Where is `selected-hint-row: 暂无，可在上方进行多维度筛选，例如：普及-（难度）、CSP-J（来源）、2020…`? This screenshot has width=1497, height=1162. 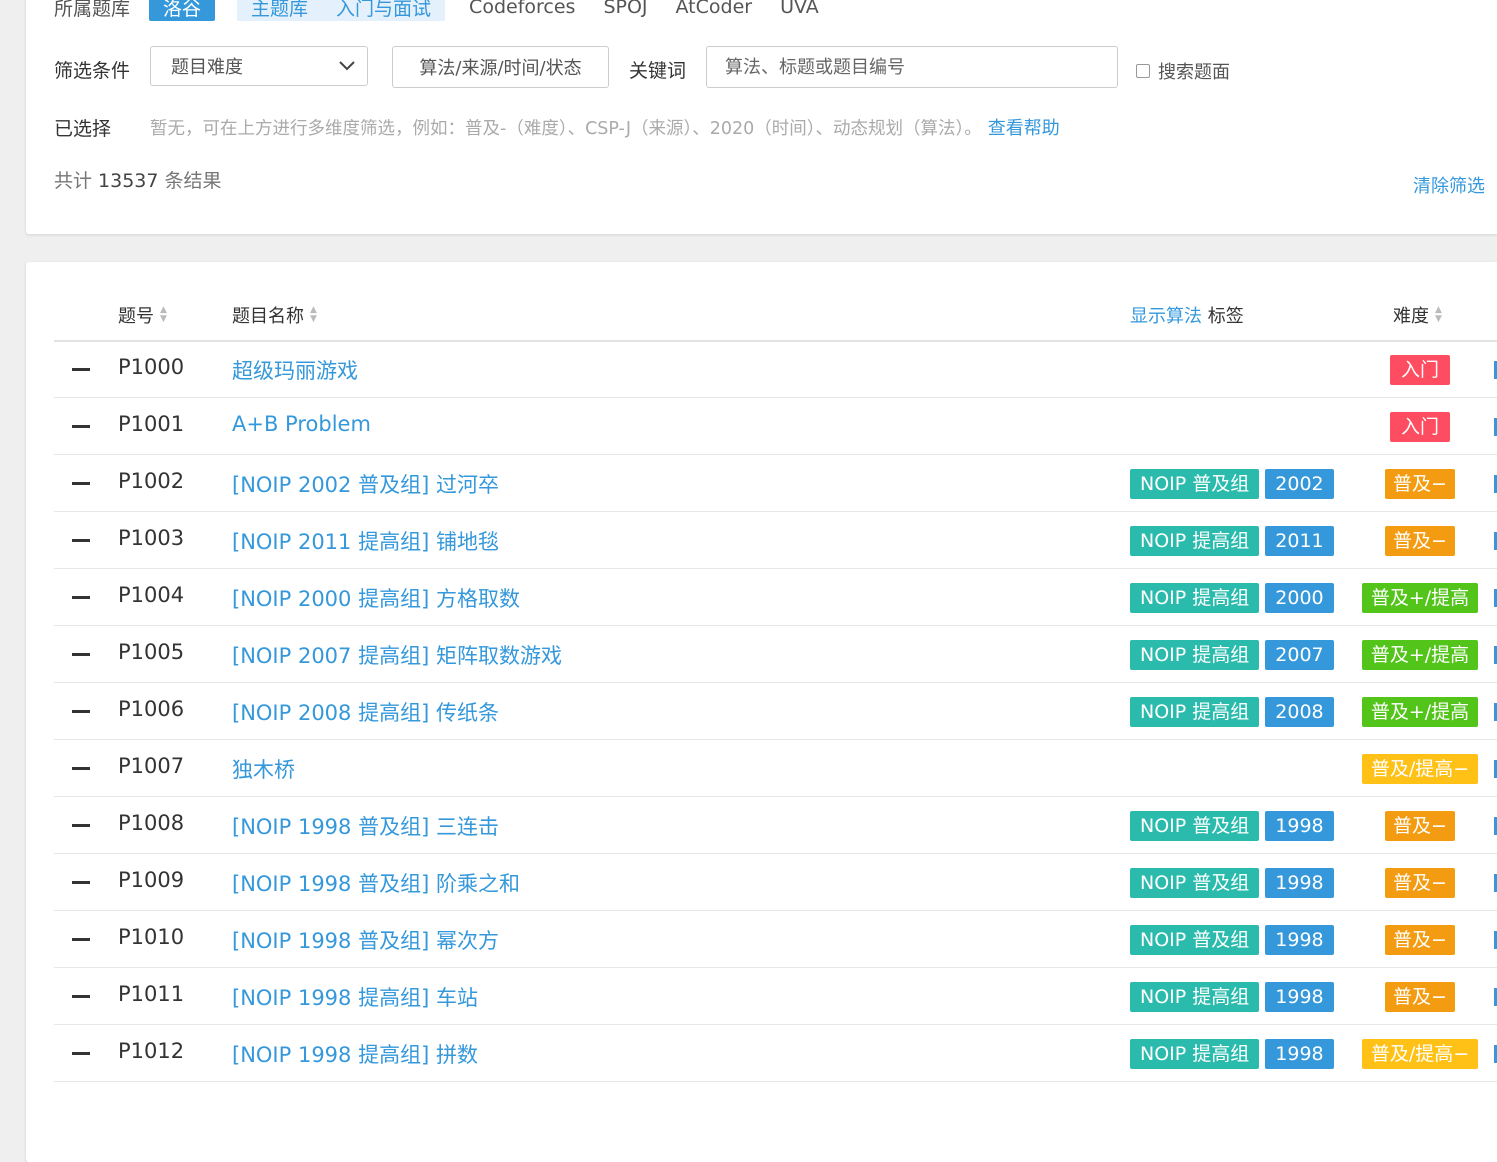
selected-hint-row: 暂无，可在上方进行多维度筛选，例如：普及-（难度）、CSP-J（来源）、2020… is located at coordinates (605, 127).